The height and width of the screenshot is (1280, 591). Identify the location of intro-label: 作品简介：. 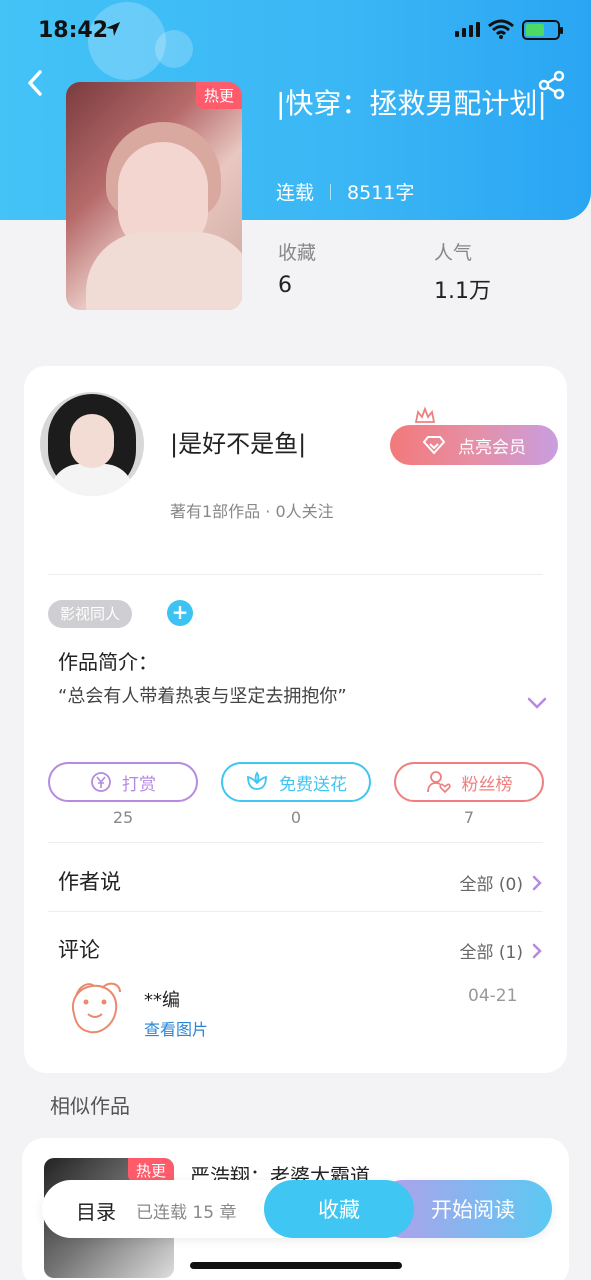
(108, 662).